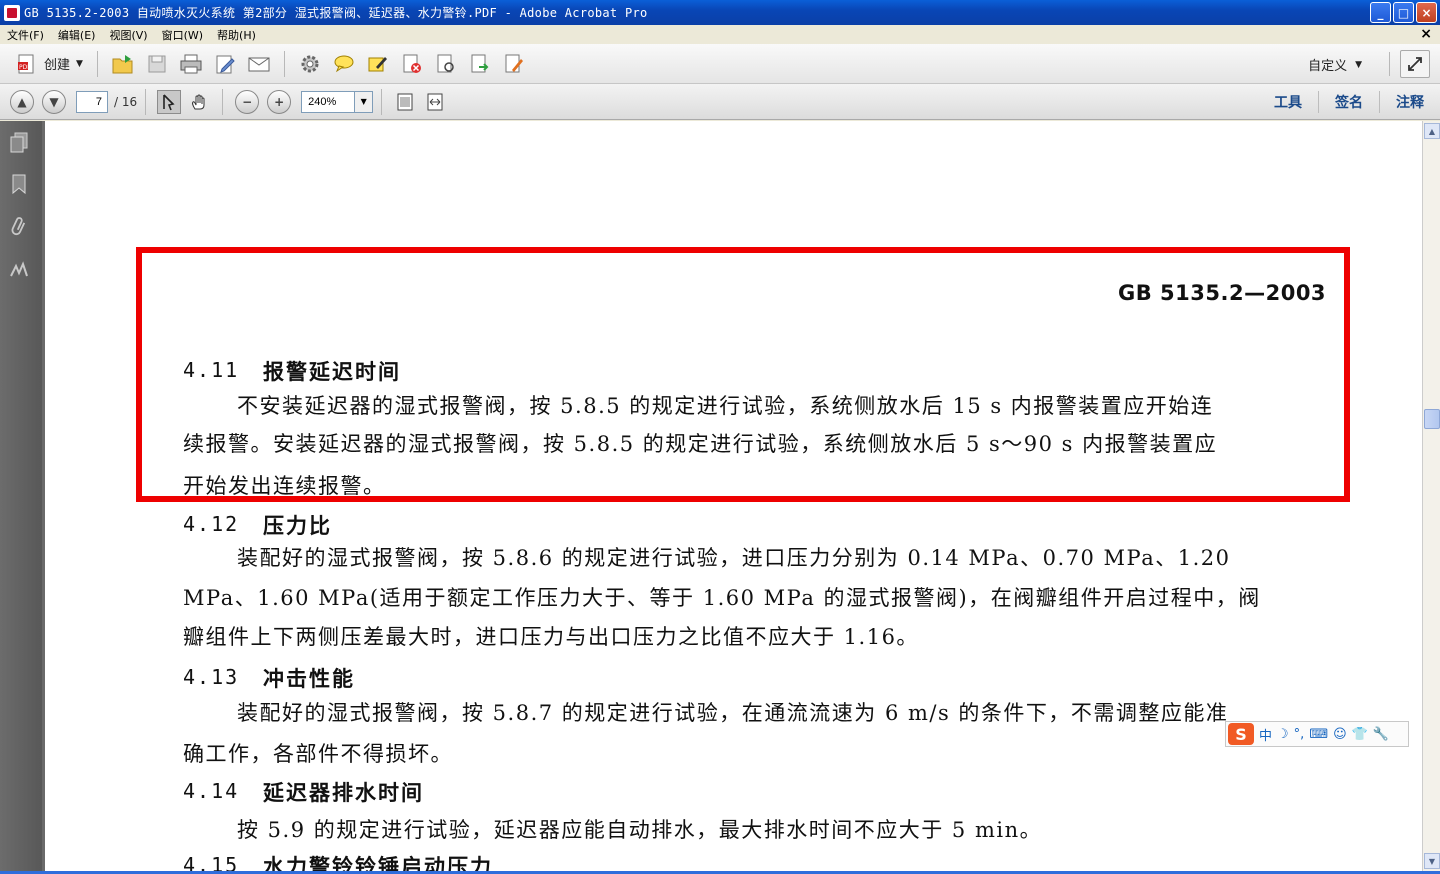  Describe the element at coordinates (551, 637) in the screenshot. I see `paragraph-line: 瓣组件上下两侧压差最大时，进口压力与出口压力之比值不应大于 1.16。` at that location.